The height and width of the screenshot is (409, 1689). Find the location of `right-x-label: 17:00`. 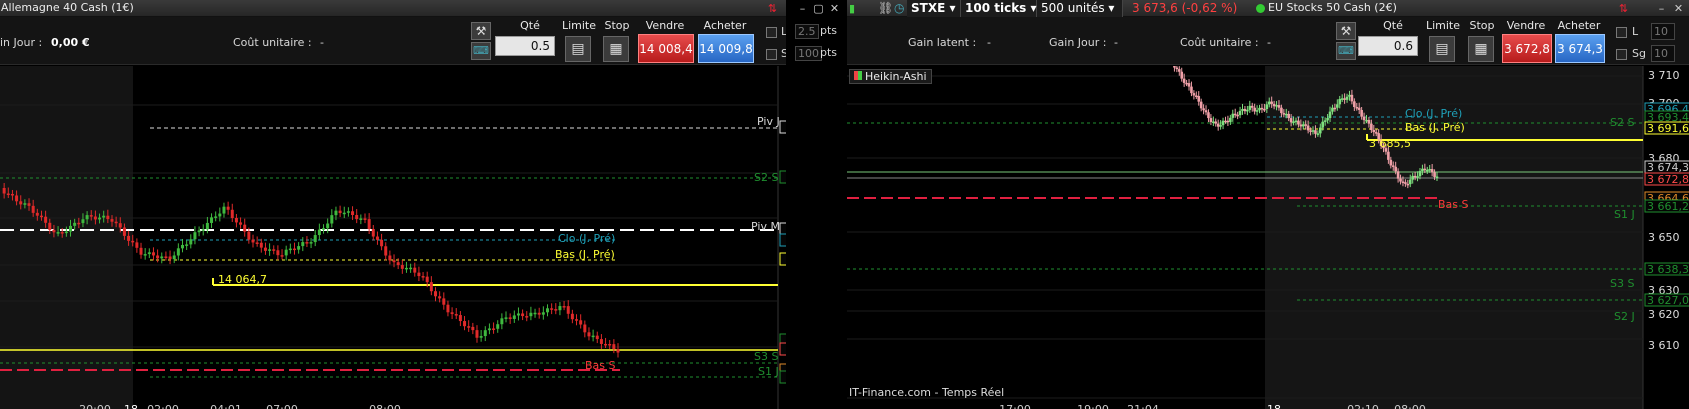

right-x-label: 17:00 is located at coordinates (1015, 406).